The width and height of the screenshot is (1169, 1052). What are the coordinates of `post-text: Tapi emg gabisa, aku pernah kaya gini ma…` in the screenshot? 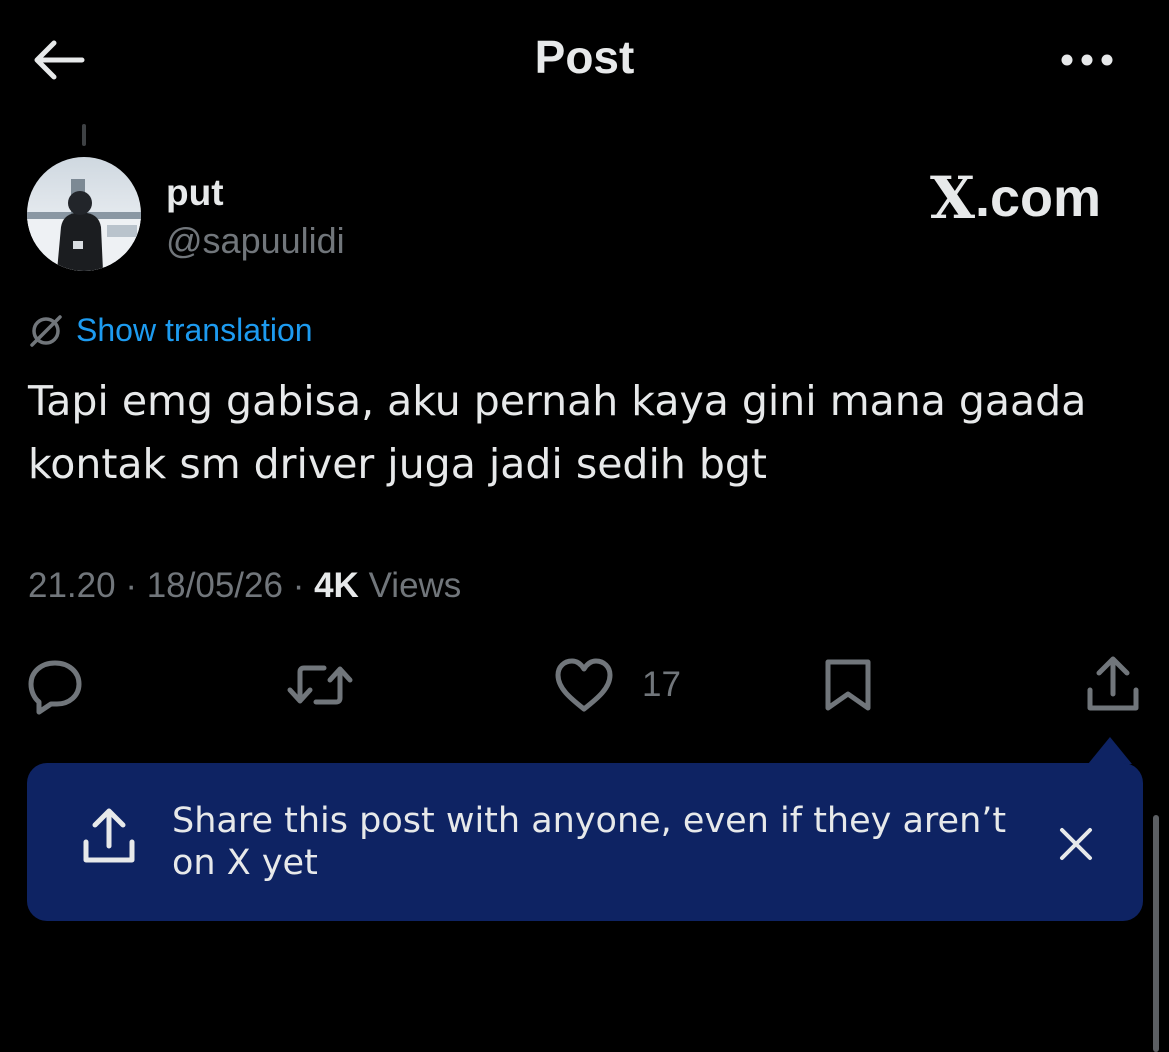 It's located at (557, 432).